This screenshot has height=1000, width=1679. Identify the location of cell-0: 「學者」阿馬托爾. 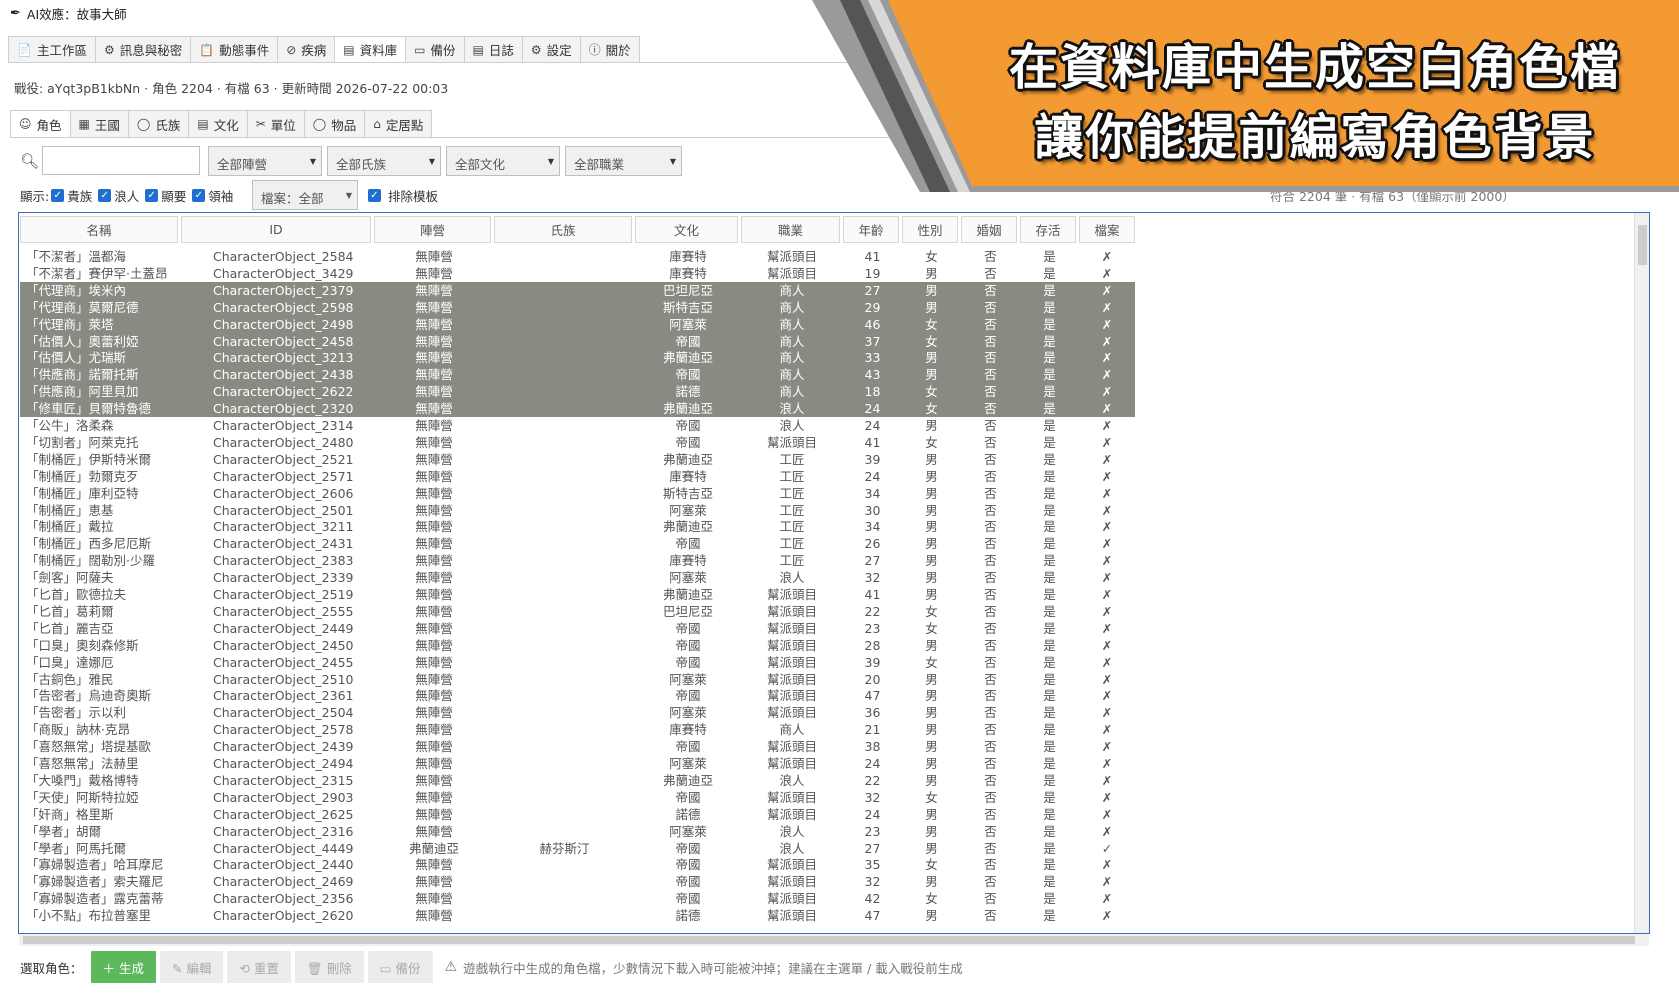
(76, 848).